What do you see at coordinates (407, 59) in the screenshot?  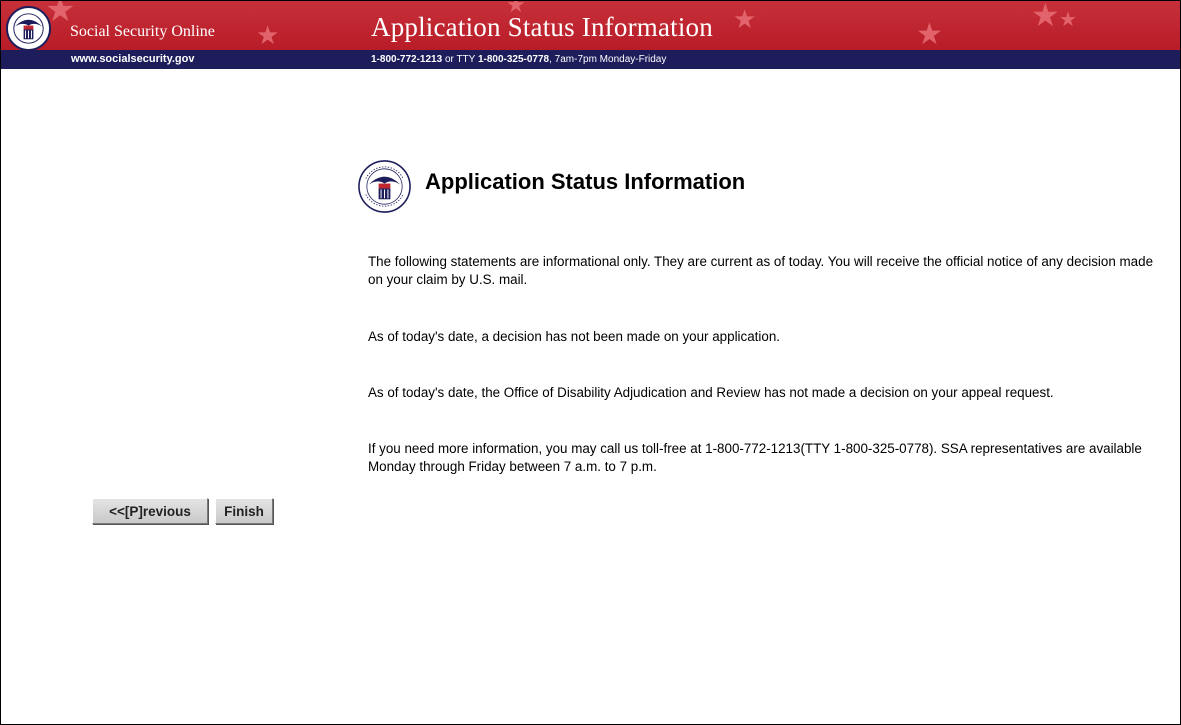 I see `phone-primary: 1-800-772-1213` at bounding box center [407, 59].